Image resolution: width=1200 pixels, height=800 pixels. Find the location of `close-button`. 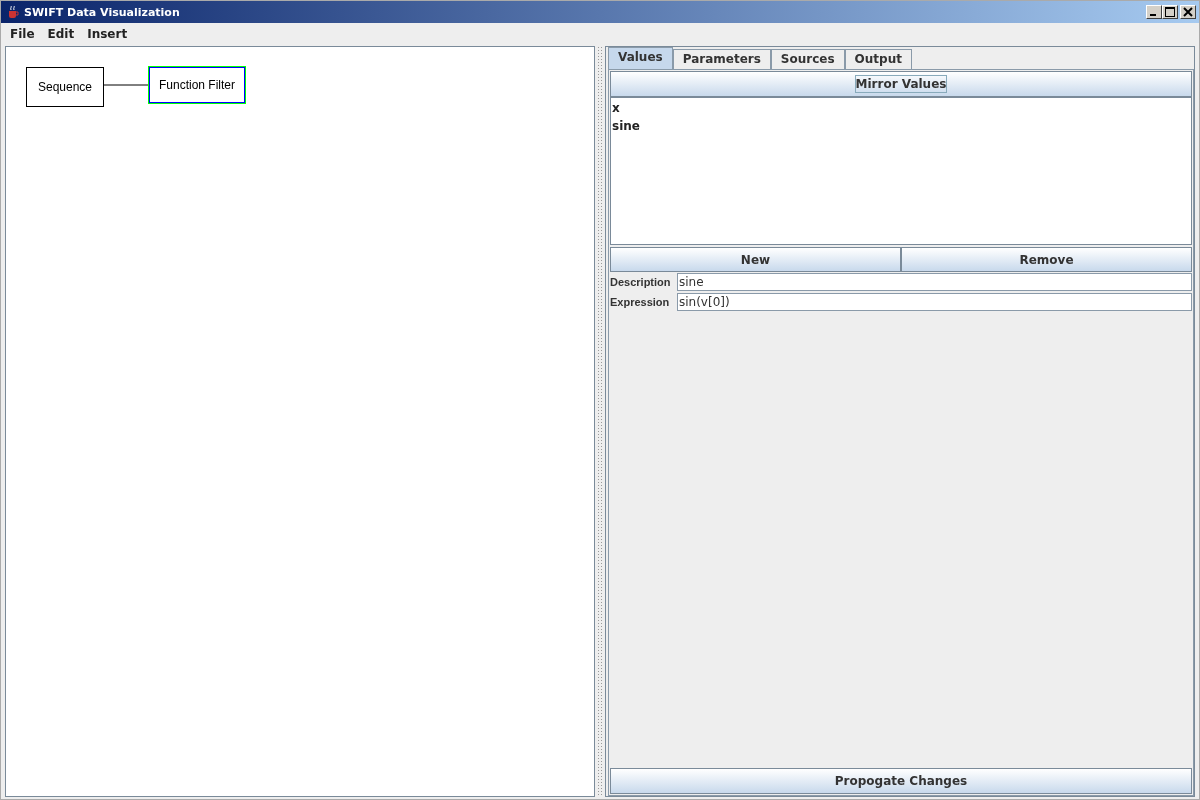

close-button is located at coordinates (1188, 12).